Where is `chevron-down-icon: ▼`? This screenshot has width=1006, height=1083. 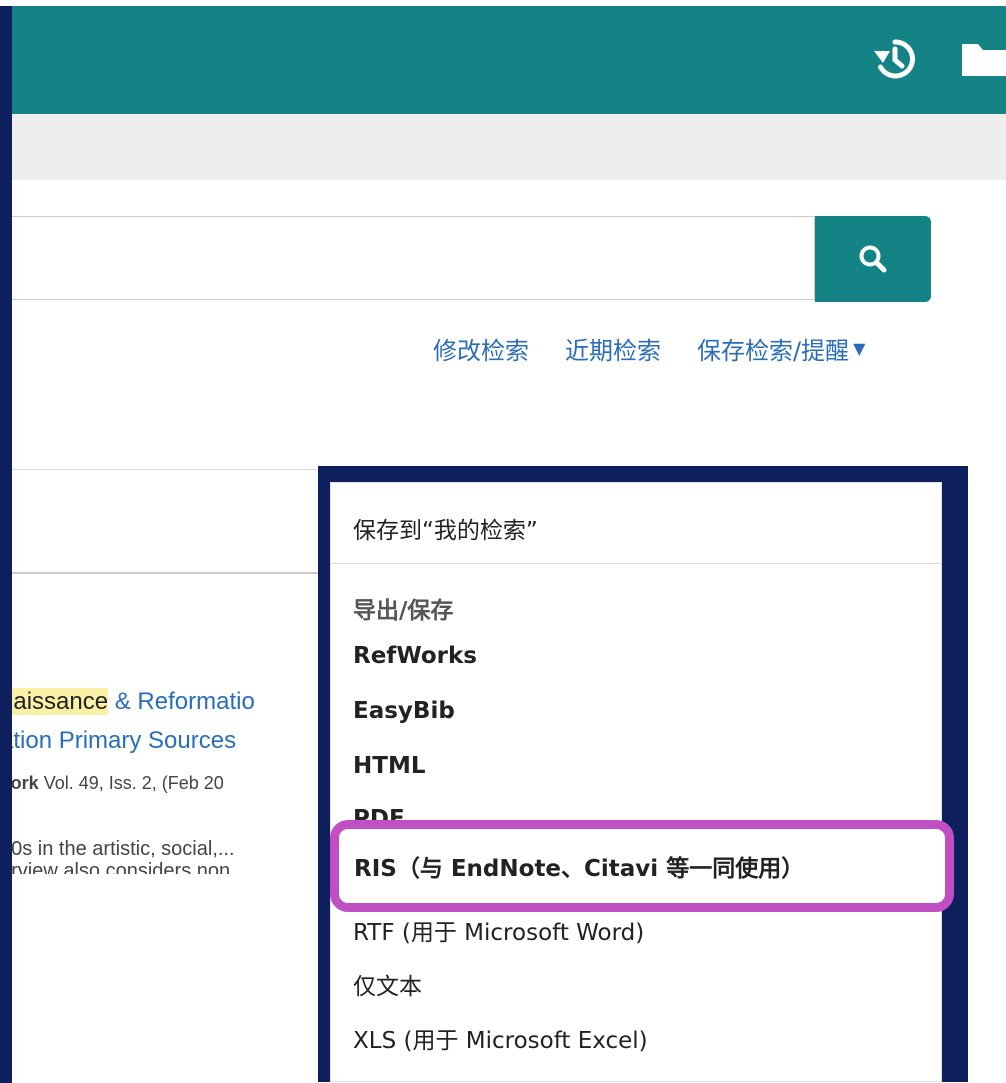
chevron-down-icon: ▼ is located at coordinates (859, 348).